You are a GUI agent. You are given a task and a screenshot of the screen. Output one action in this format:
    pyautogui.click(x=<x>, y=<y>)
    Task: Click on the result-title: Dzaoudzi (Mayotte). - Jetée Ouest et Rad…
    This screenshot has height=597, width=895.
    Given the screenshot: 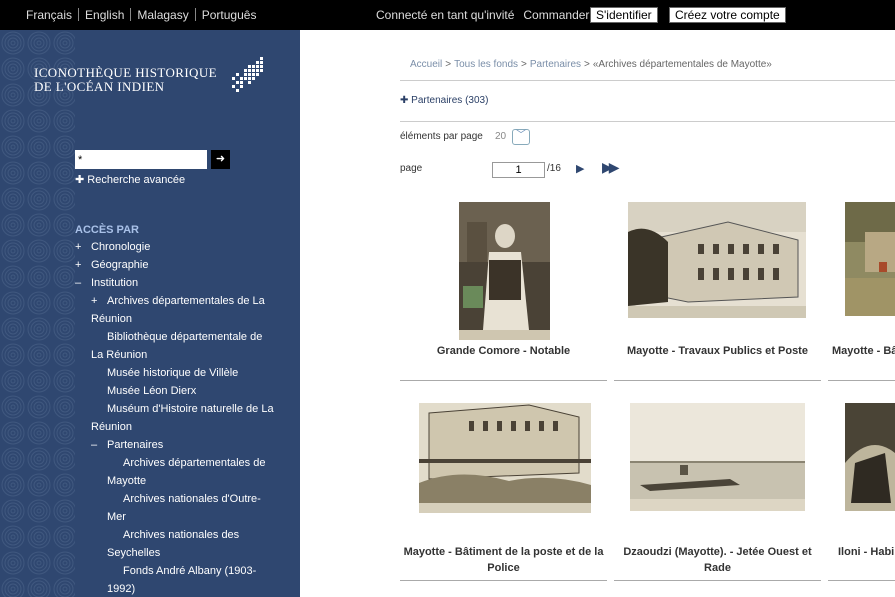 What is the action you would take?
    pyautogui.click(x=717, y=560)
    